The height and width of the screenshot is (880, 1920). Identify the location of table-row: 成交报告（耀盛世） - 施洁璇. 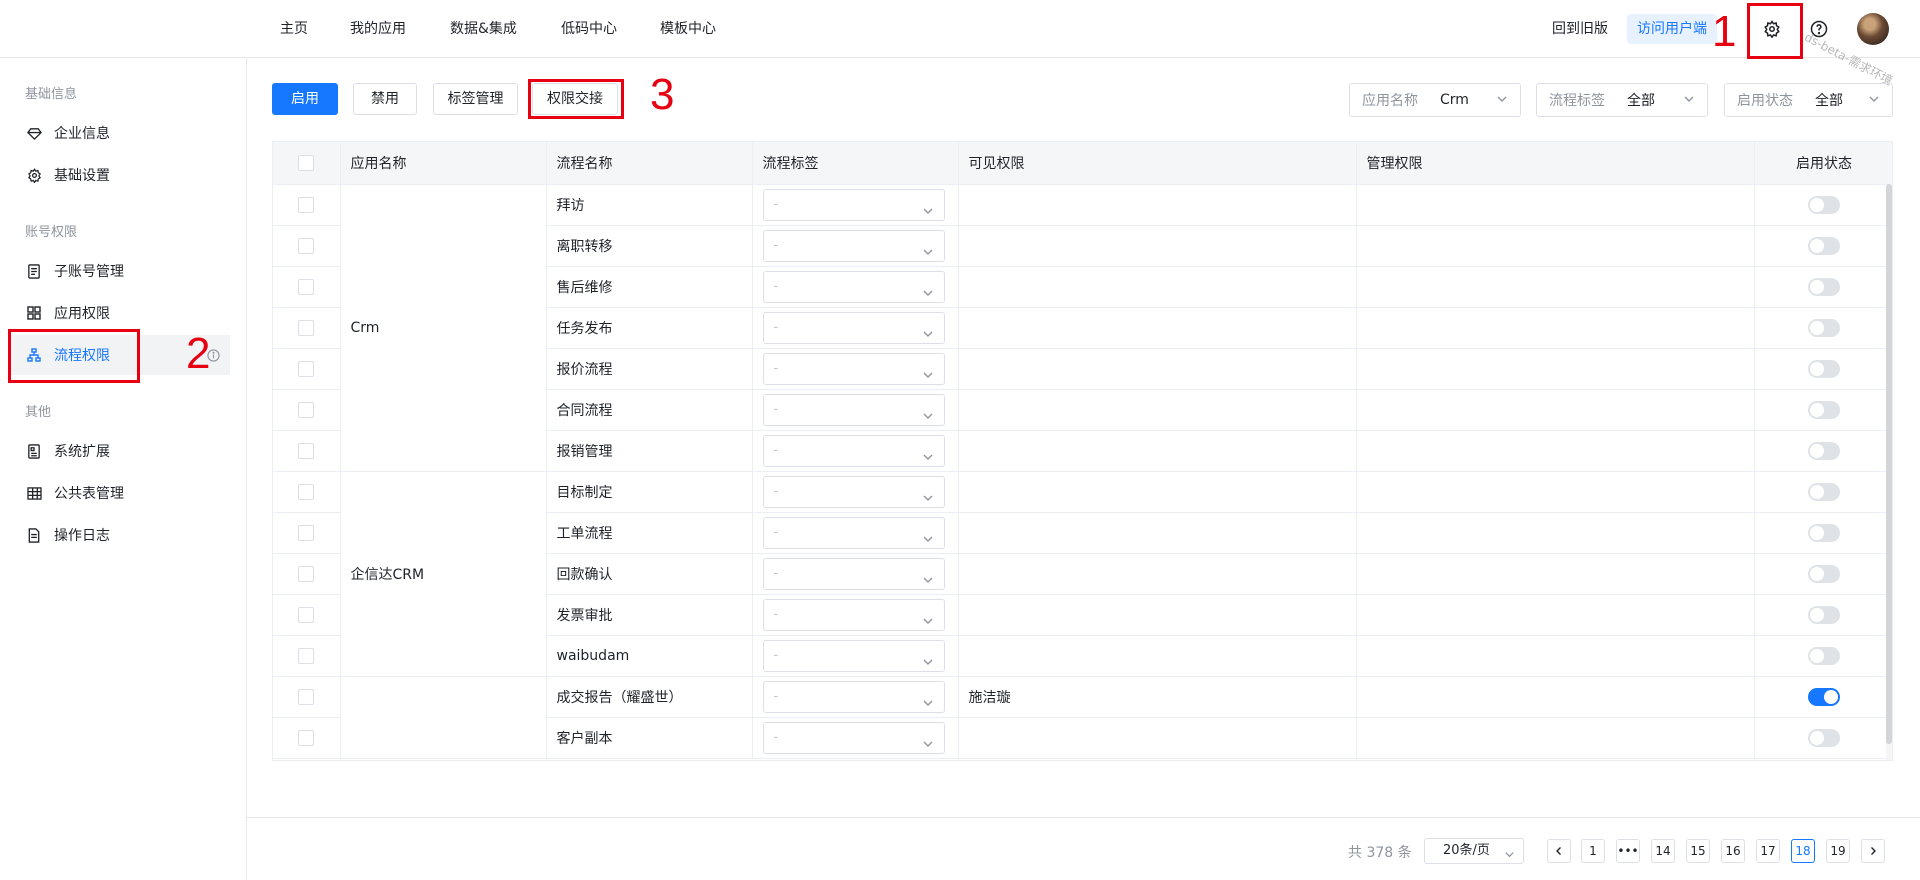
(1082, 717).